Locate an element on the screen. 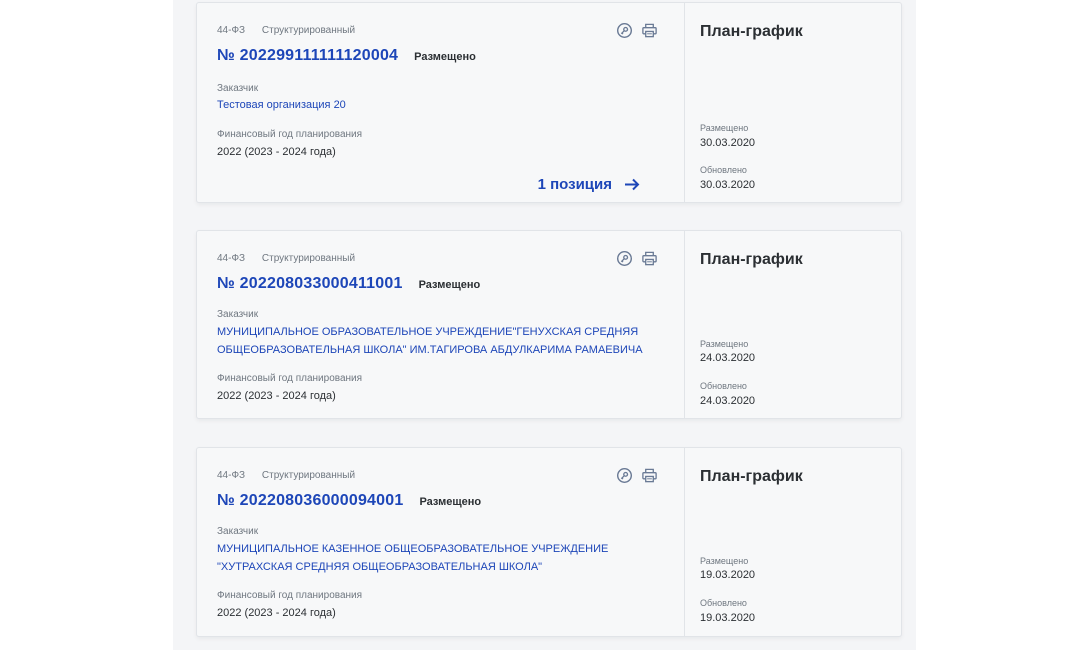  customer-name-line-1: Тестовая организация 20 is located at coordinates (281, 105).